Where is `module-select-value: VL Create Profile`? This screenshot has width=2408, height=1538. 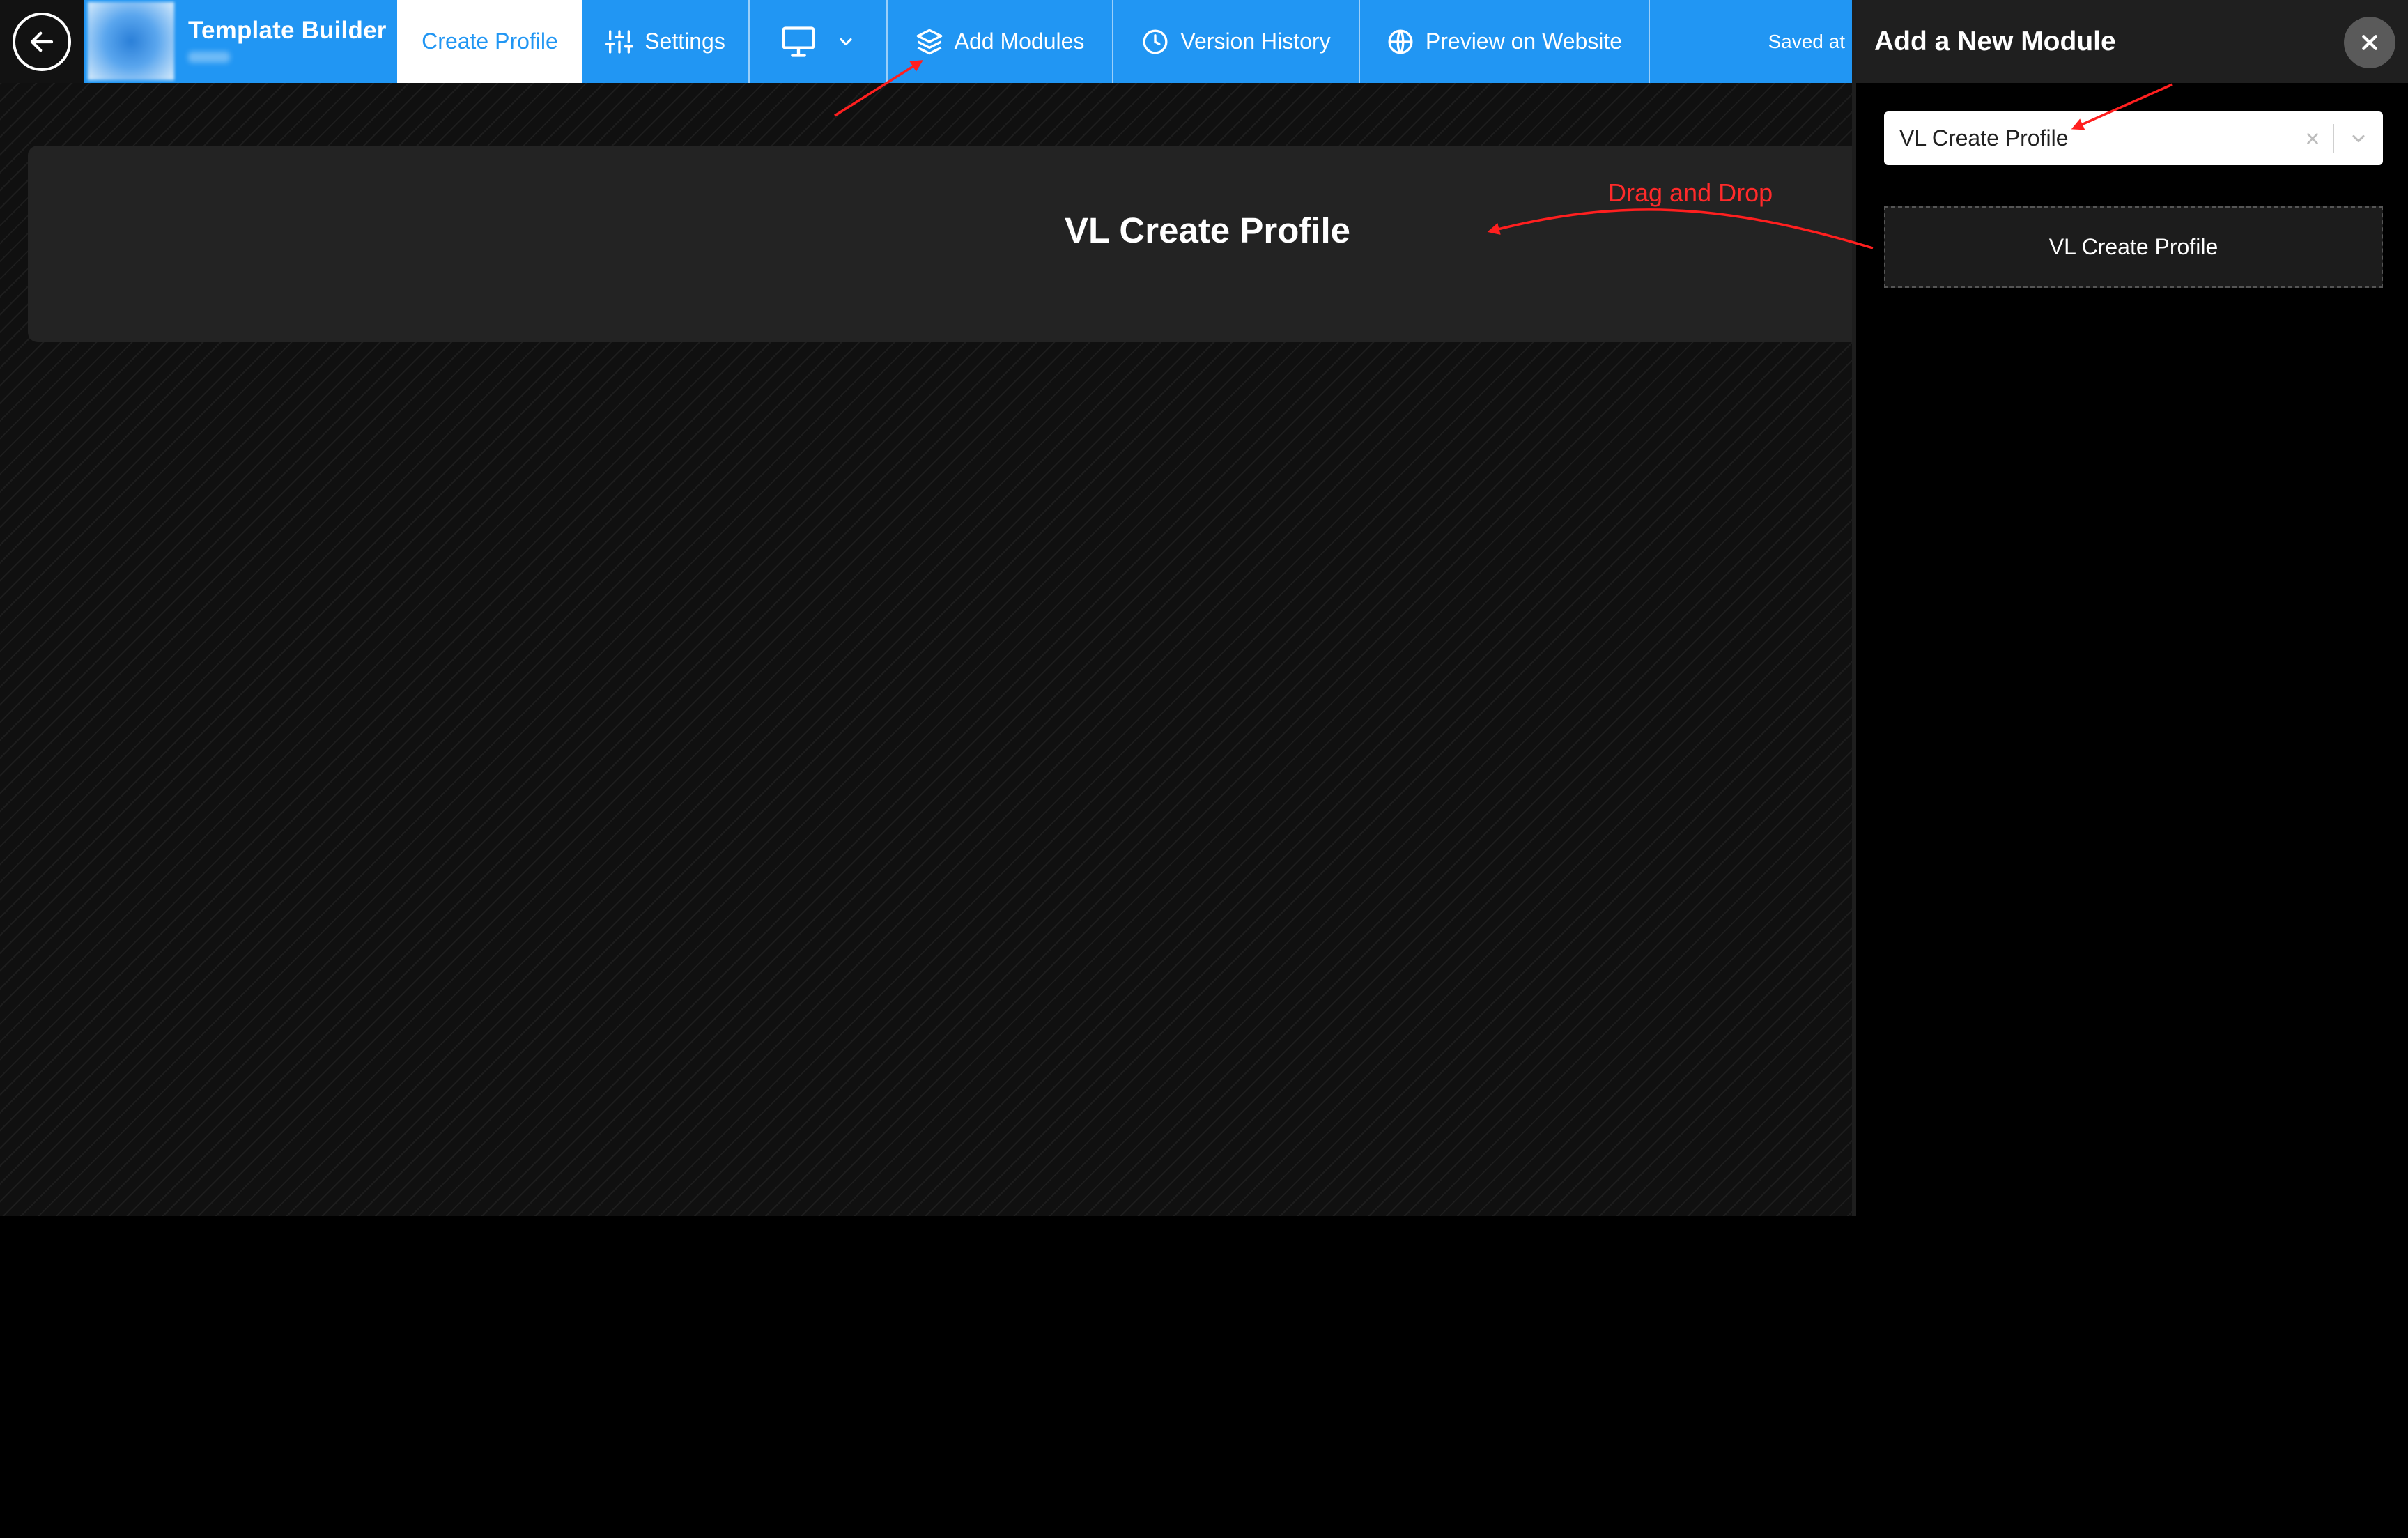 module-select-value: VL Create Profile is located at coordinates (1984, 138).